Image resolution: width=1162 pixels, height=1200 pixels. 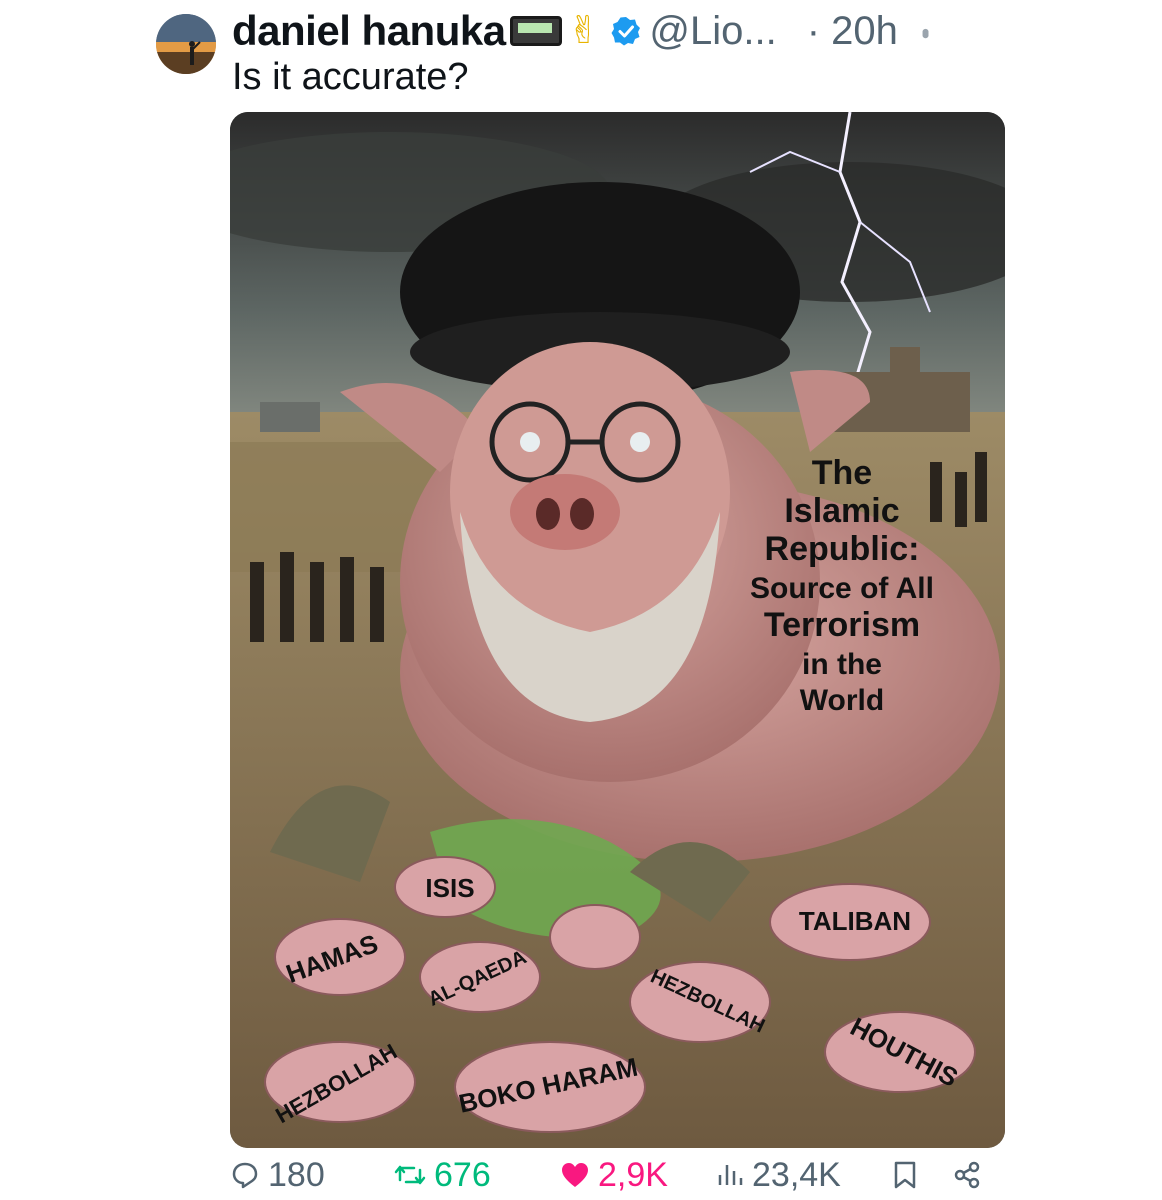 I want to click on big-label-line-7: World, so click(x=842, y=700).